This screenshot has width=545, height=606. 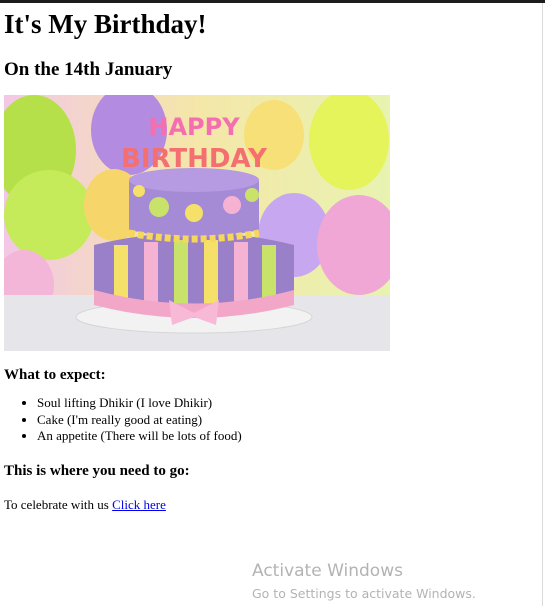 What do you see at coordinates (542, 304) in the screenshot?
I see `scroll-edge` at bounding box center [542, 304].